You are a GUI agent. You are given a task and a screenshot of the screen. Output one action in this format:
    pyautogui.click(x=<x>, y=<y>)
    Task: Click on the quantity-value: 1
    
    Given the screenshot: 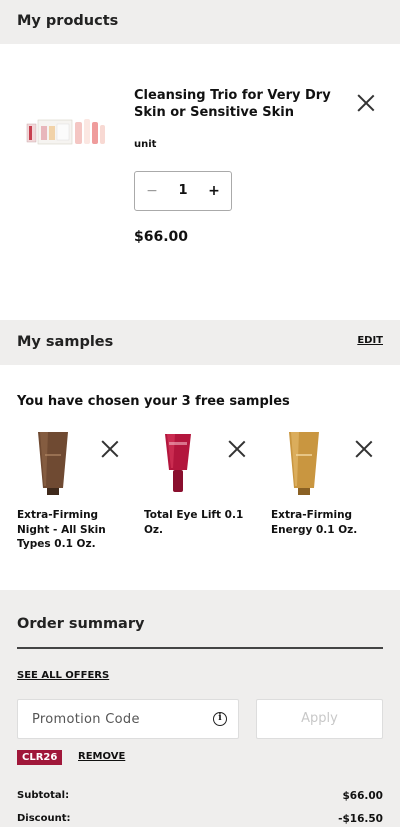 What is the action you would take?
    pyautogui.click(x=183, y=191)
    